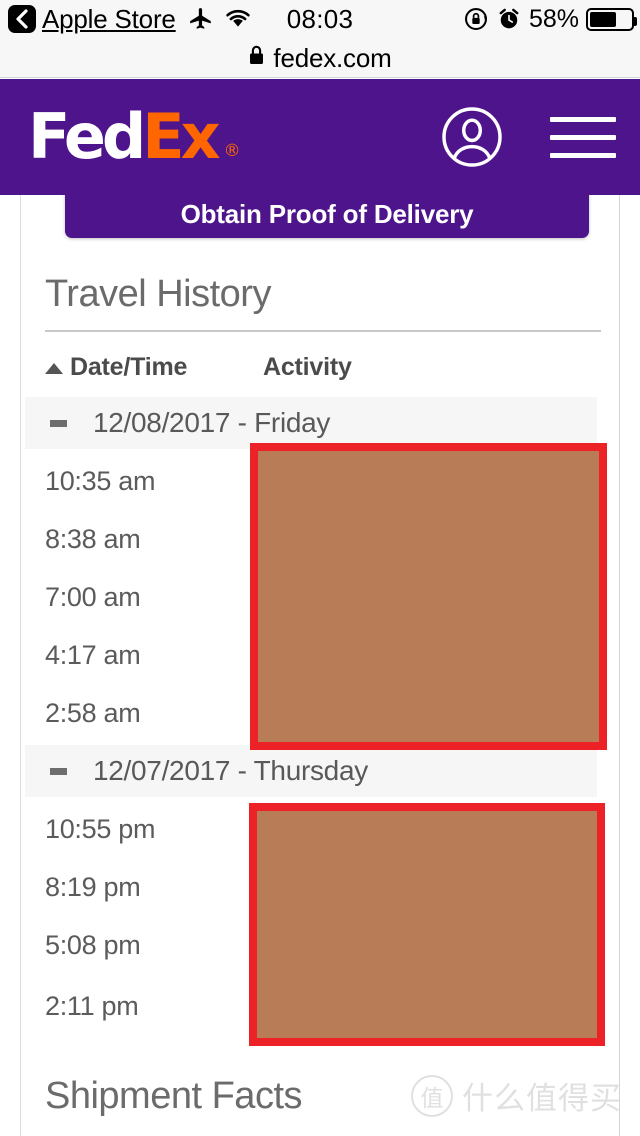  I want to click on back-app-label: Apple Store, so click(109, 19).